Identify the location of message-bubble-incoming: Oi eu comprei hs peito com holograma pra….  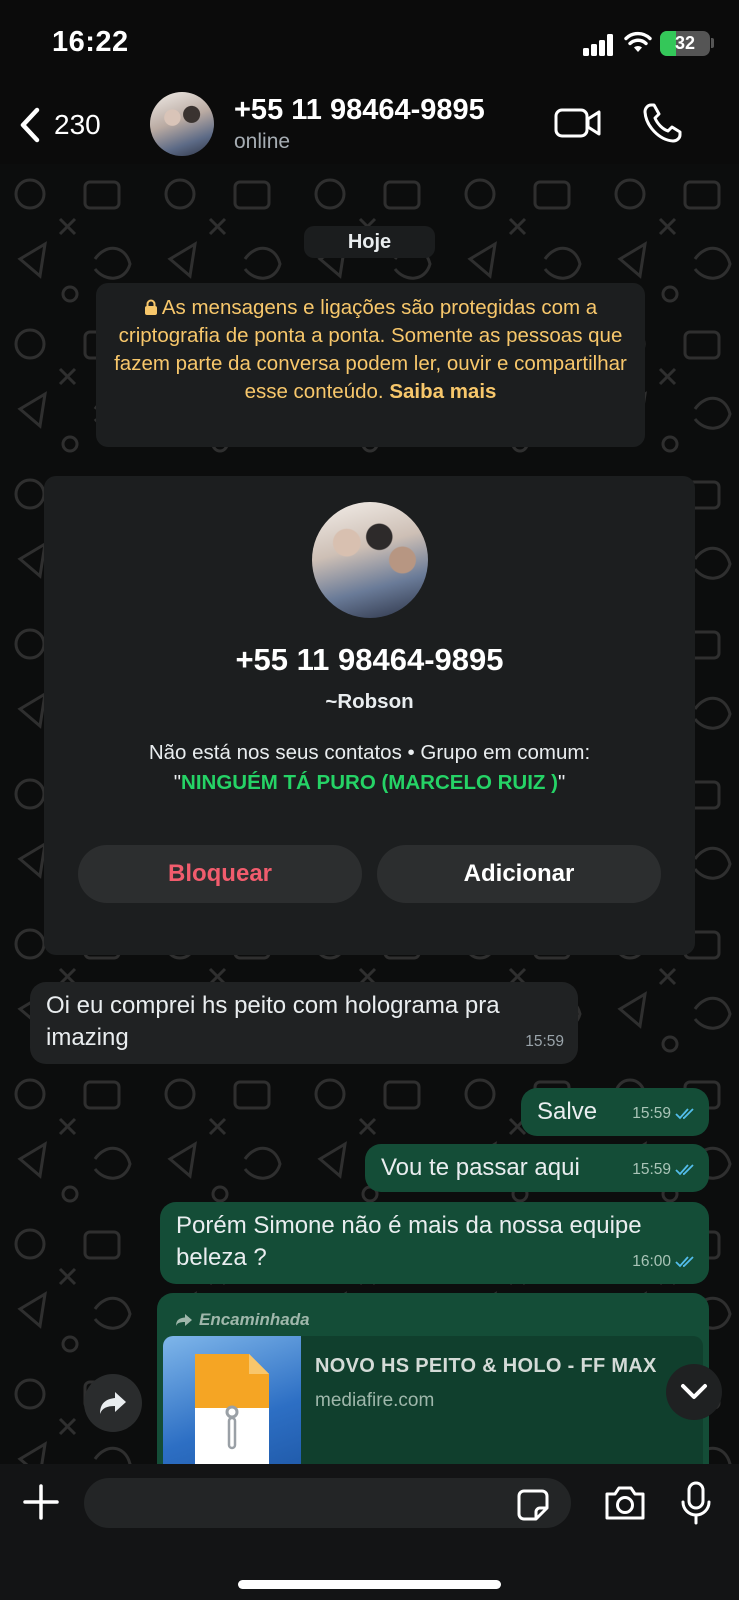
(304, 1023).